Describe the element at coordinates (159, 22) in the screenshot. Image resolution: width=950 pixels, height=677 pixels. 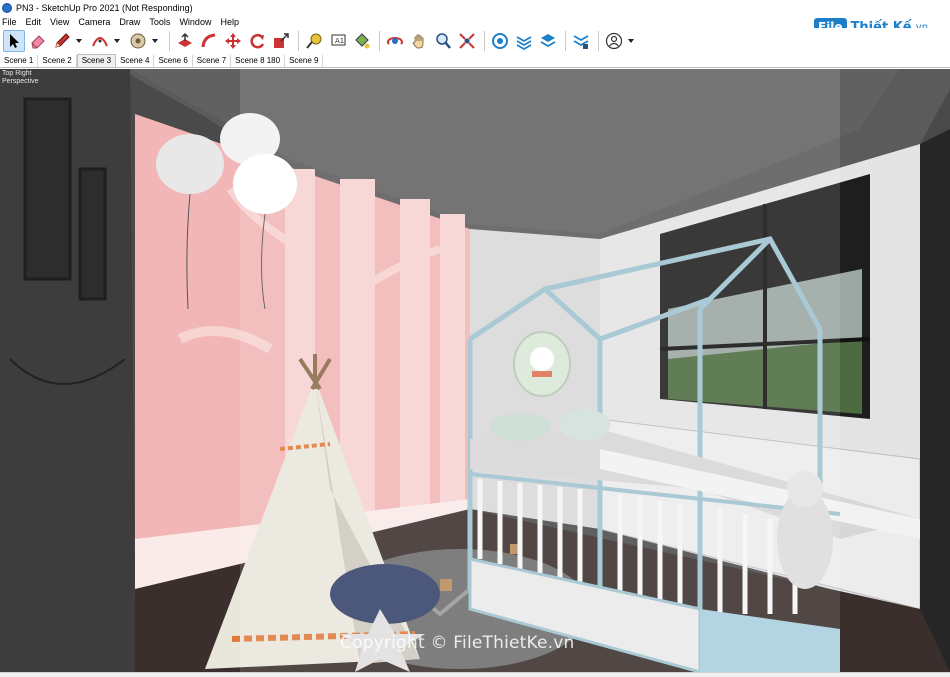
I see `menu-tools: Tools` at that location.